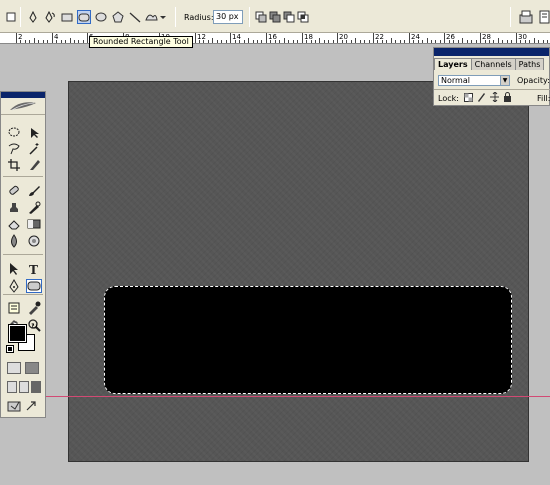 The width and height of the screenshot is (550, 485). I want to click on palette-well-icon, so click(526, 17).